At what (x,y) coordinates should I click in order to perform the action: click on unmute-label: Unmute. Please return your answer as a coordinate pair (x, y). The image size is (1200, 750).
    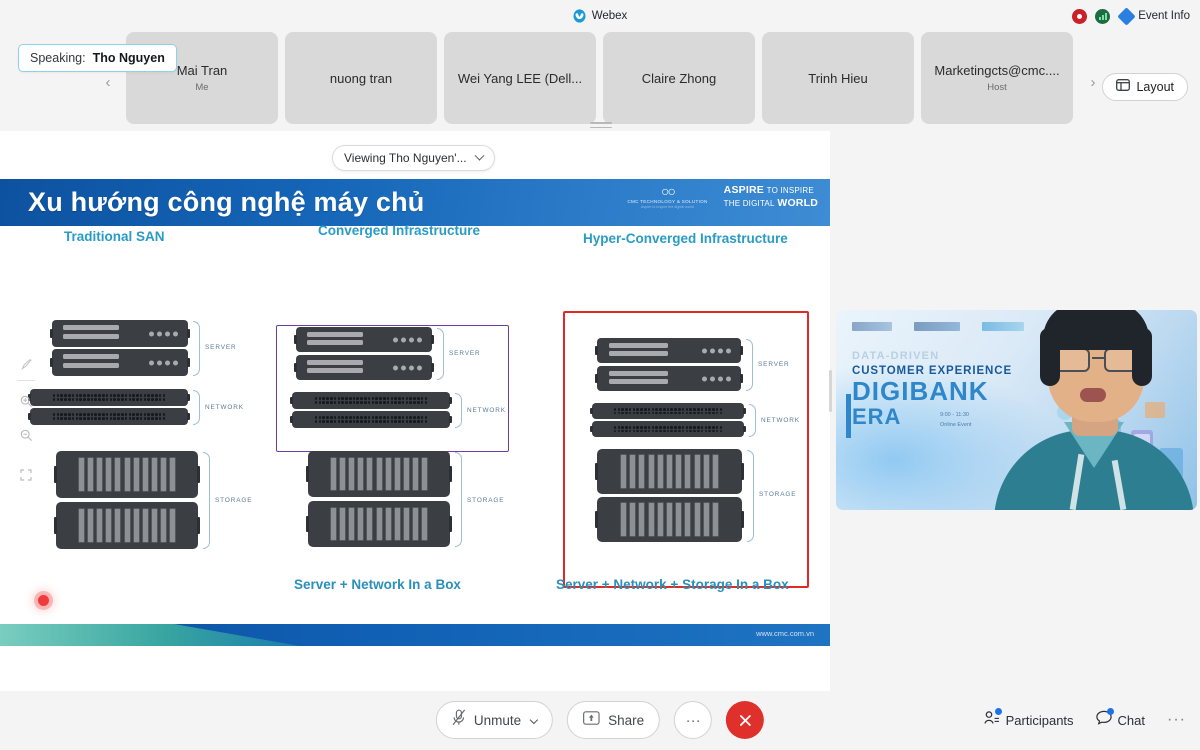
    Looking at the image, I should click on (497, 720).